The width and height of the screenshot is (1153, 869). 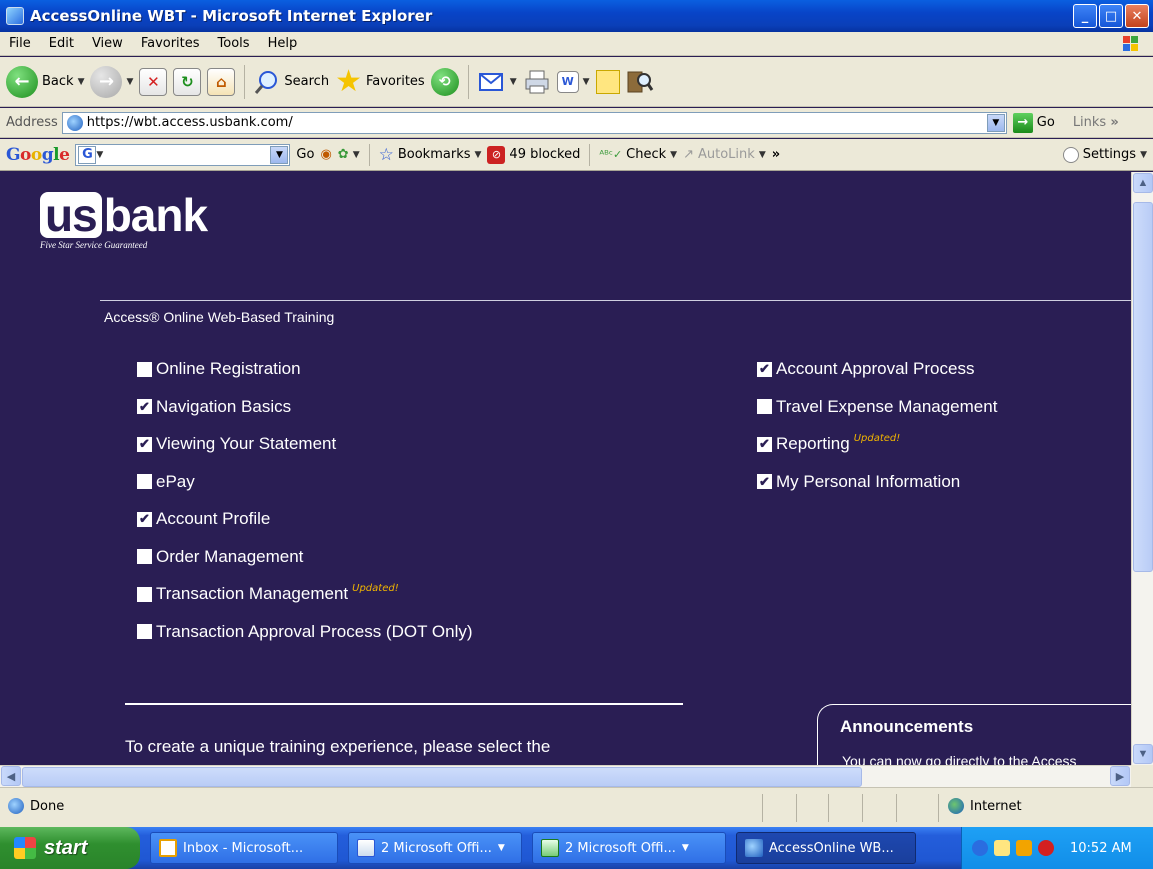 I want to click on back-button: ← Back ▼, so click(x=45, y=81).